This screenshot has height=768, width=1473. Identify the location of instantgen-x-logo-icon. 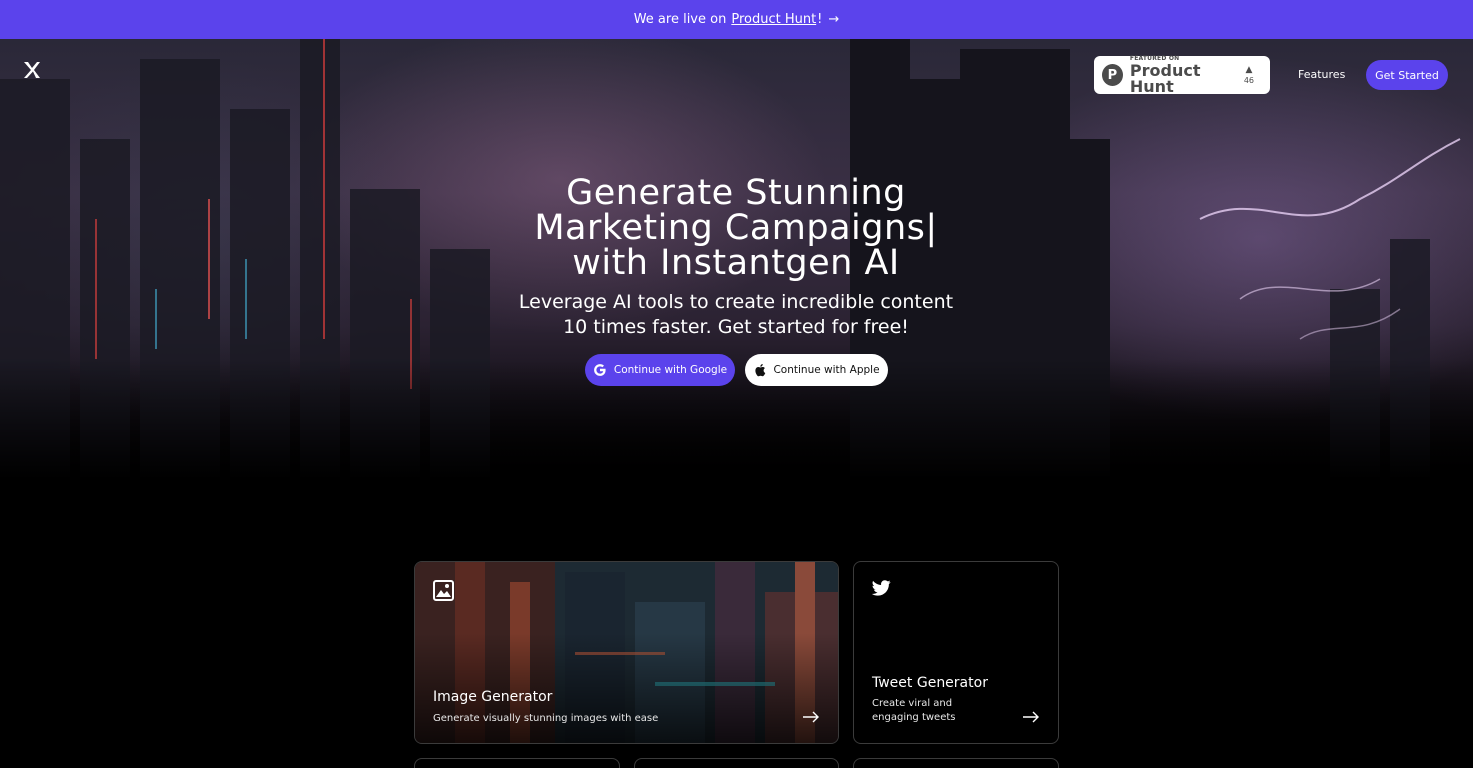
(32, 70).